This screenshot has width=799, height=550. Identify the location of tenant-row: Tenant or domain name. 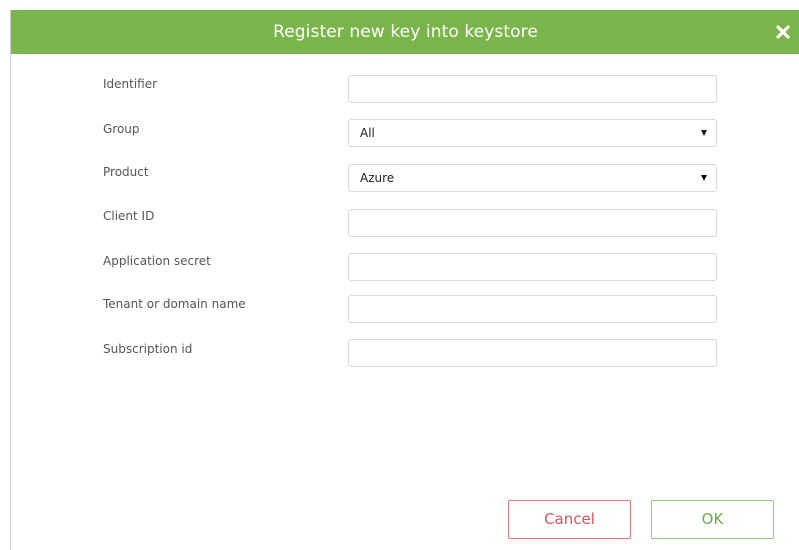
(405, 310).